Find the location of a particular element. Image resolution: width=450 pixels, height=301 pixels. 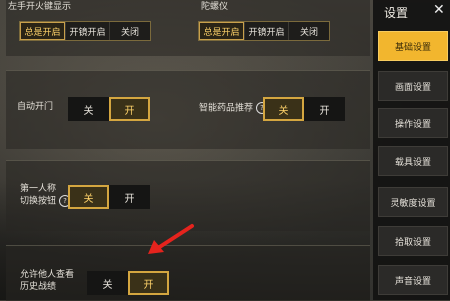

history-label-line1: 允许他人查看 is located at coordinates (47, 275).